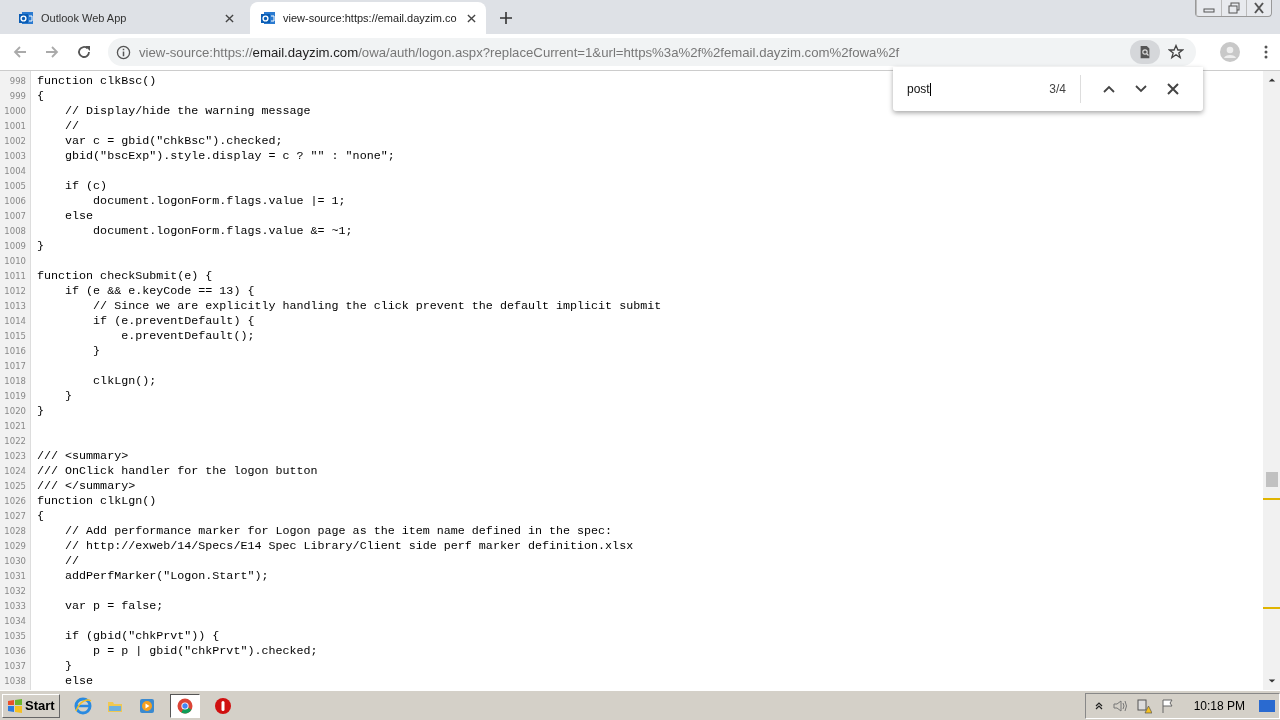 Image resolution: width=1280 pixels, height=720 pixels. I want to click on line-number: 1004, so click(14, 170).